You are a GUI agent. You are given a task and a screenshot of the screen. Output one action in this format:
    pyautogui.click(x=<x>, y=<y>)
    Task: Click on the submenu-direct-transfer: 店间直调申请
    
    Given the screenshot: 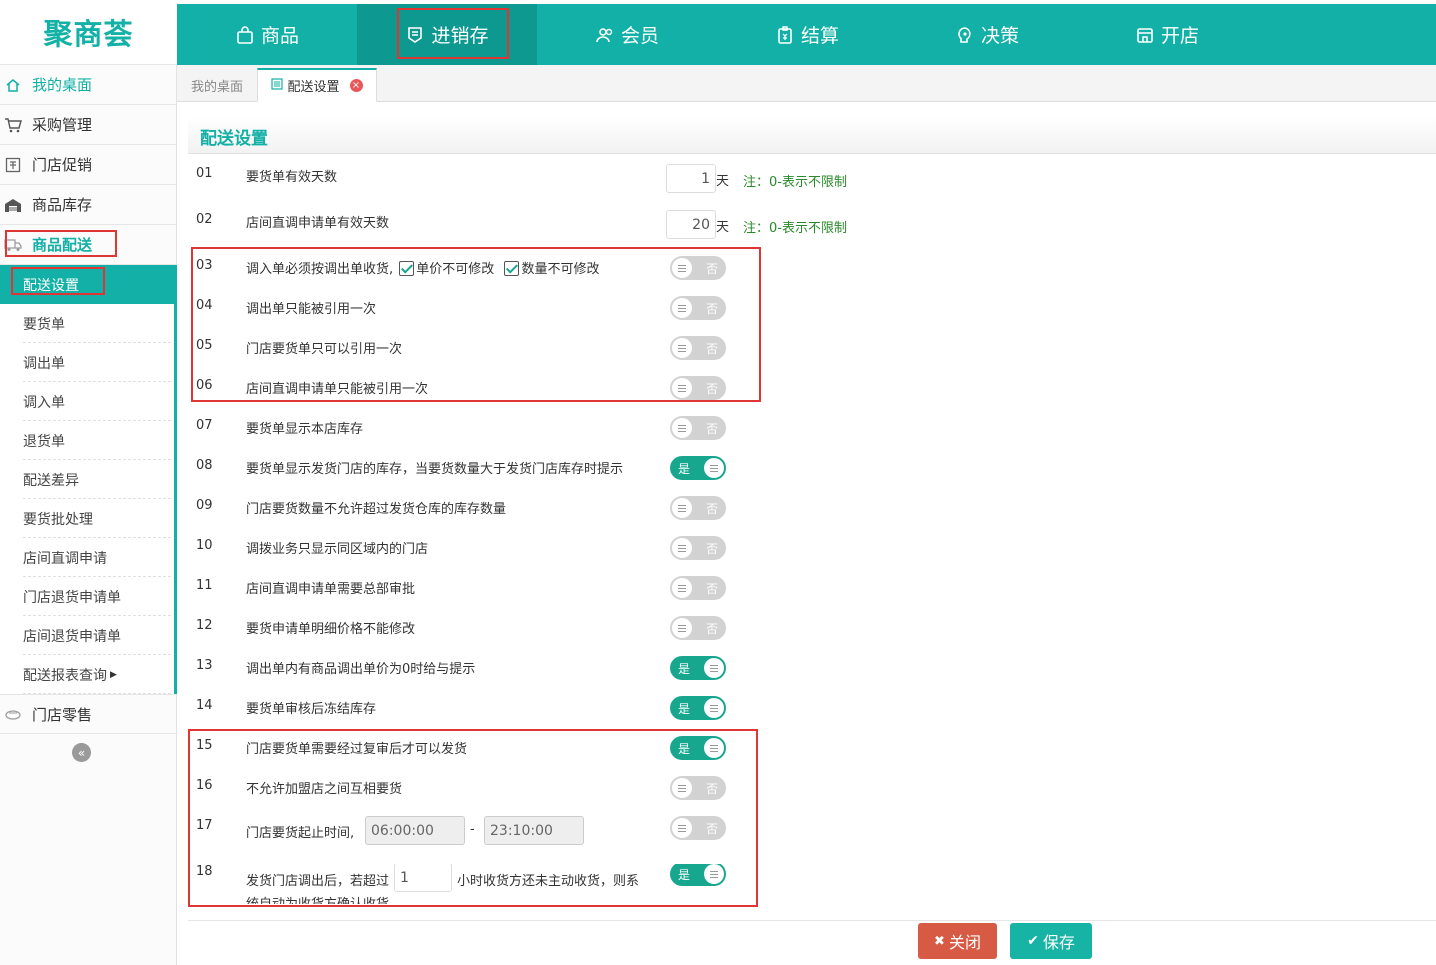 What is the action you would take?
    pyautogui.click(x=87, y=557)
    